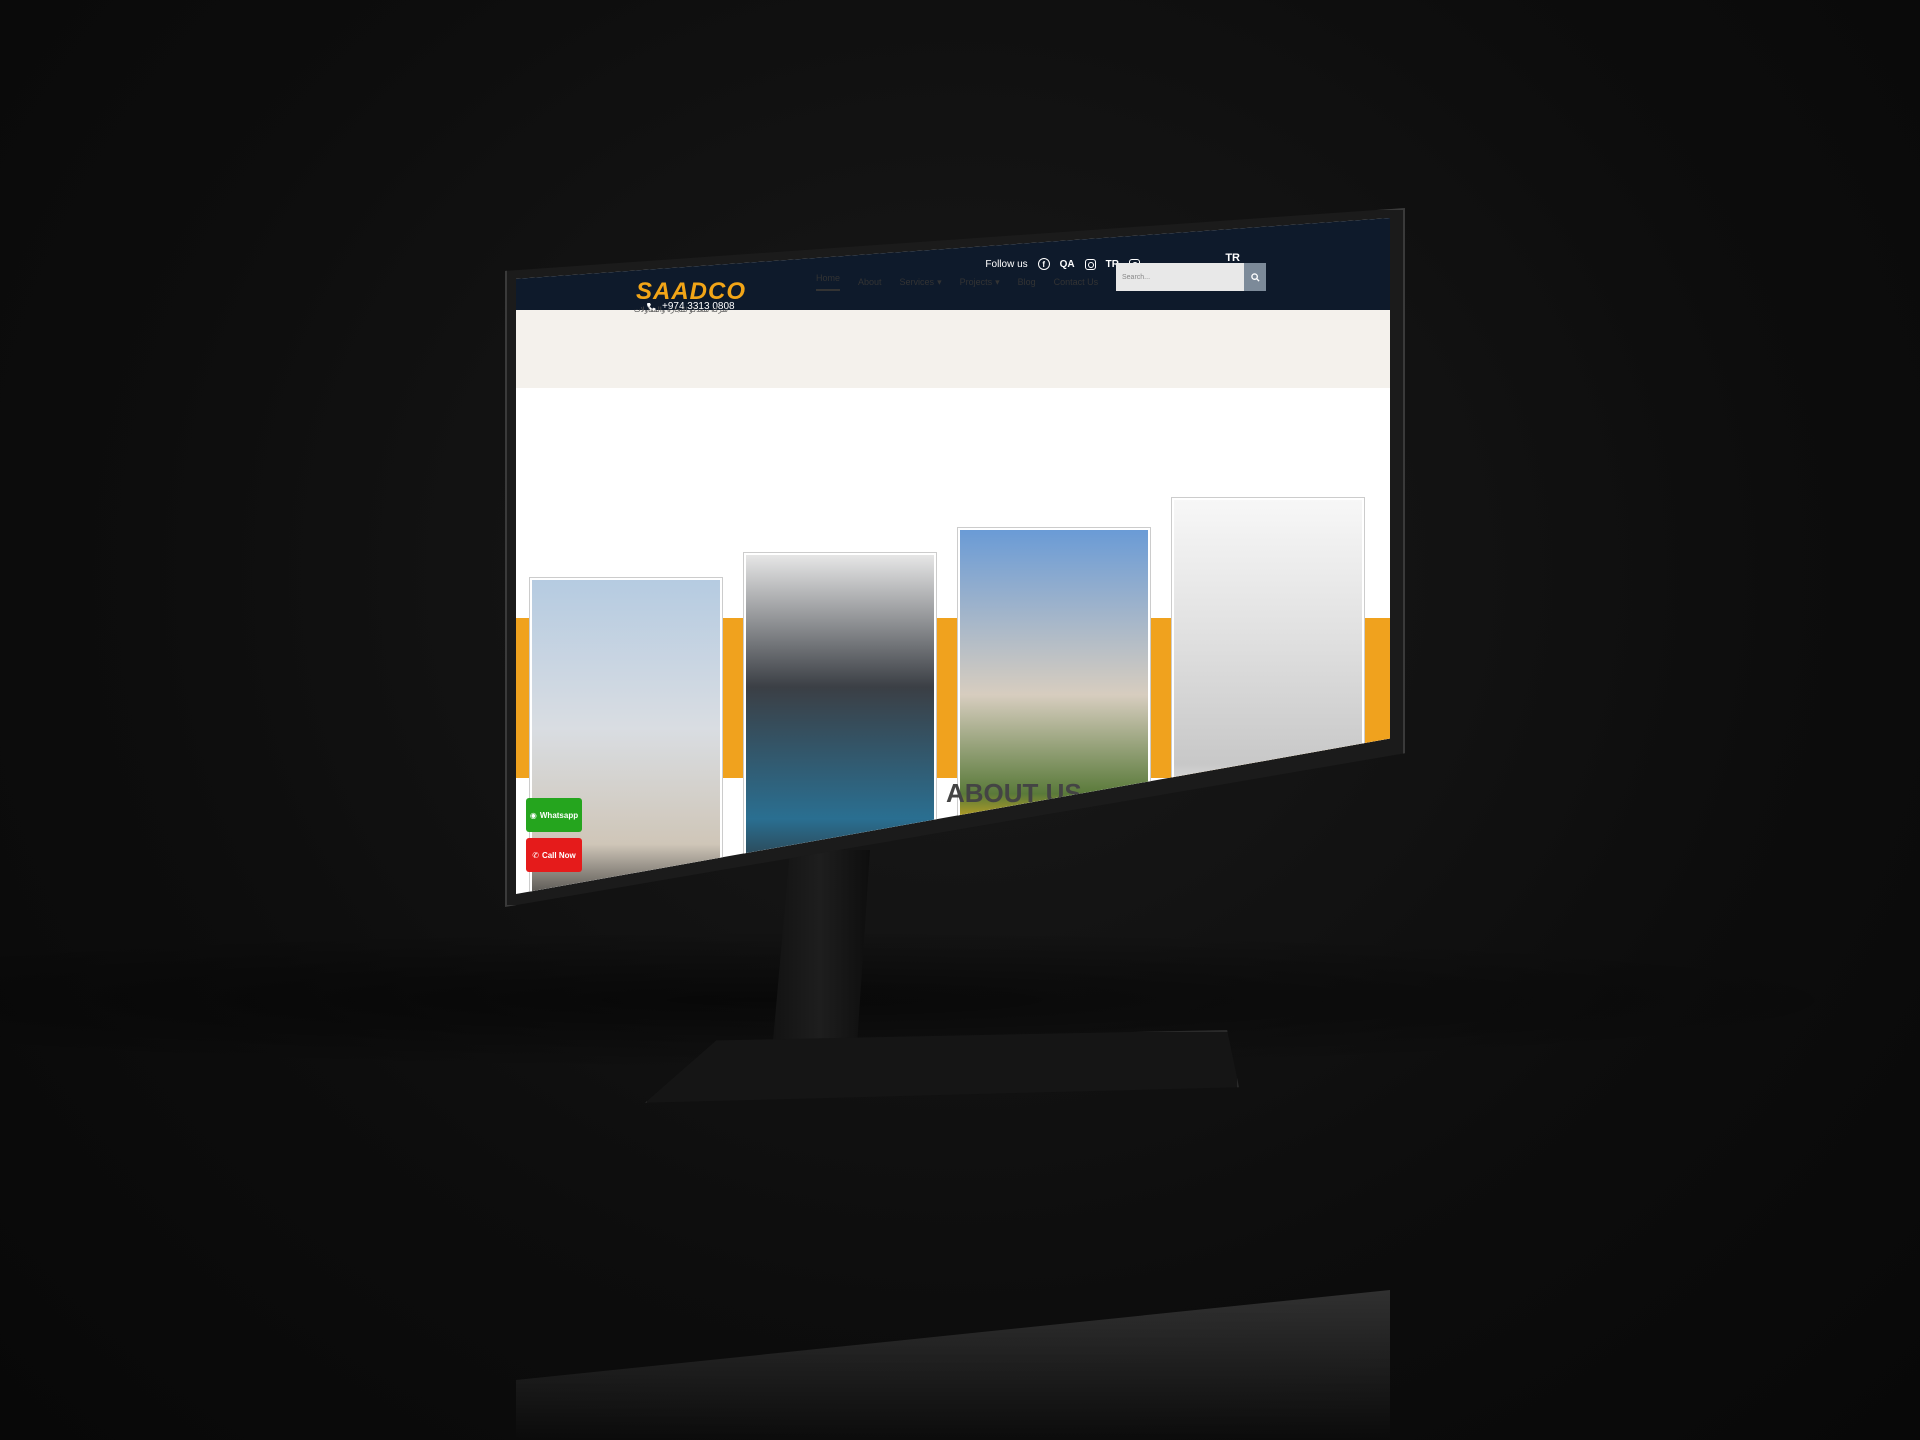 The width and height of the screenshot is (1920, 1440). Describe the element at coordinates (558, 855) in the screenshot. I see `call-now-label: Call Now` at that location.